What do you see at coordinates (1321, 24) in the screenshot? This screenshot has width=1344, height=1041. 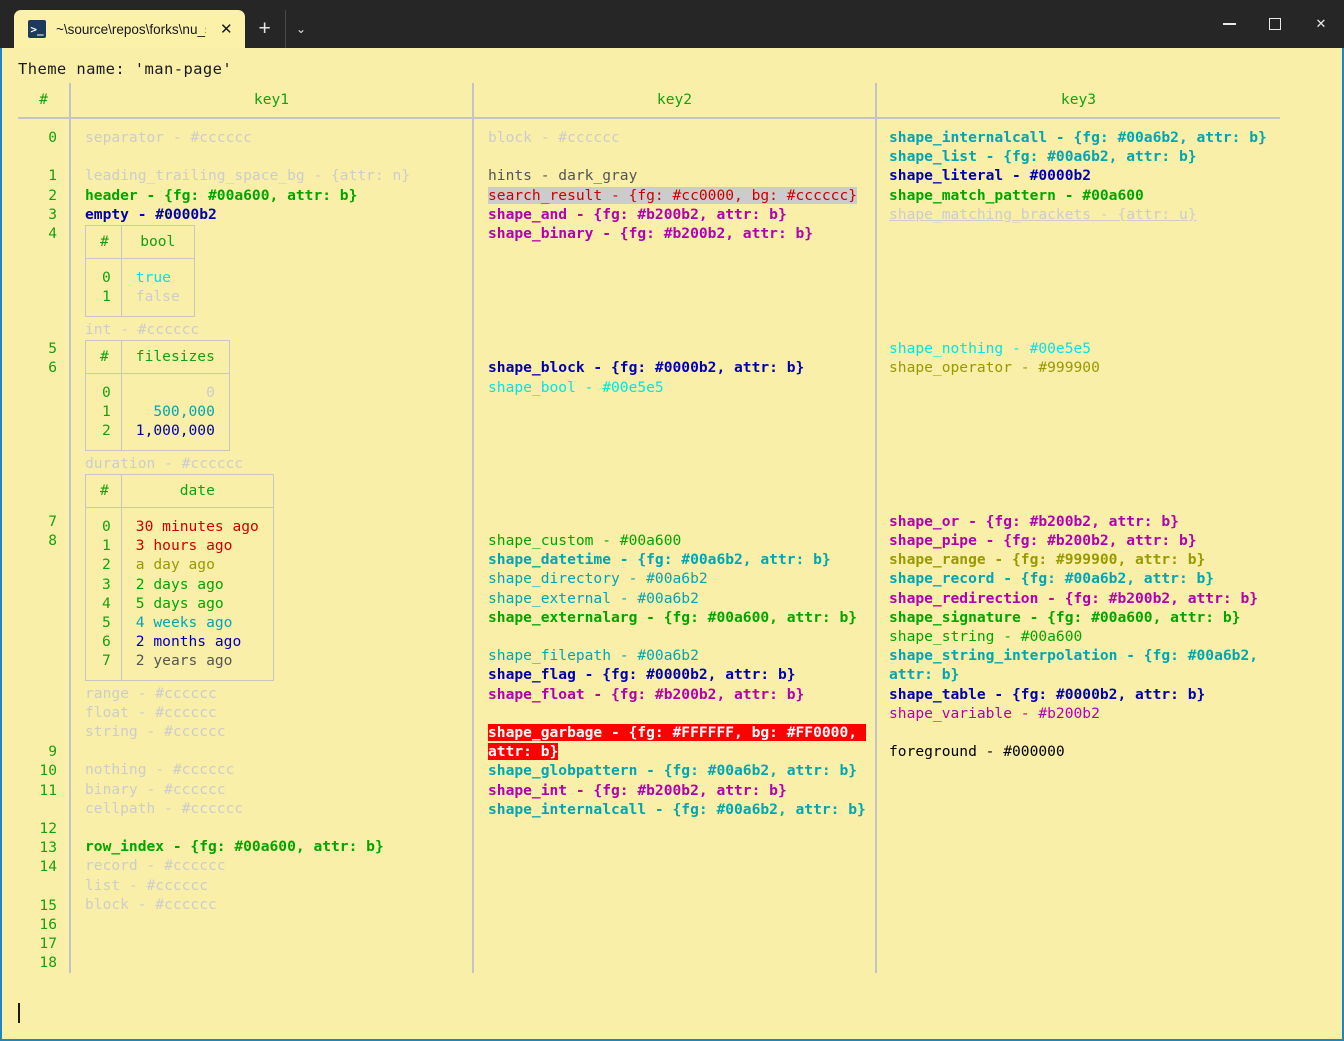 I see `close-button: ✕` at bounding box center [1321, 24].